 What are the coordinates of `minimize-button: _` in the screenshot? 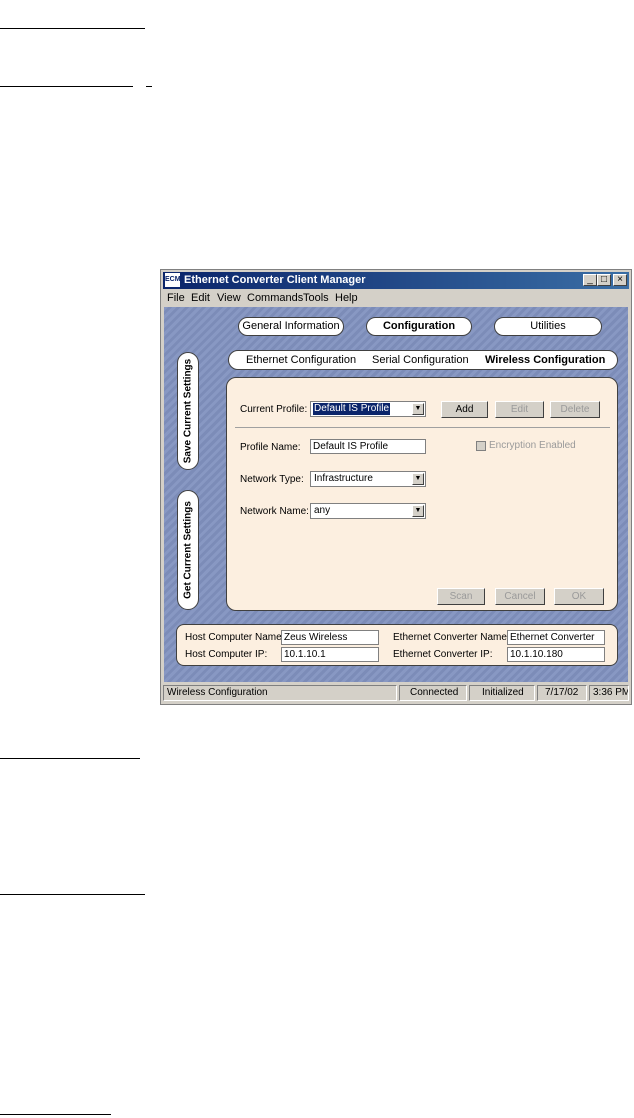 It's located at (590, 280).